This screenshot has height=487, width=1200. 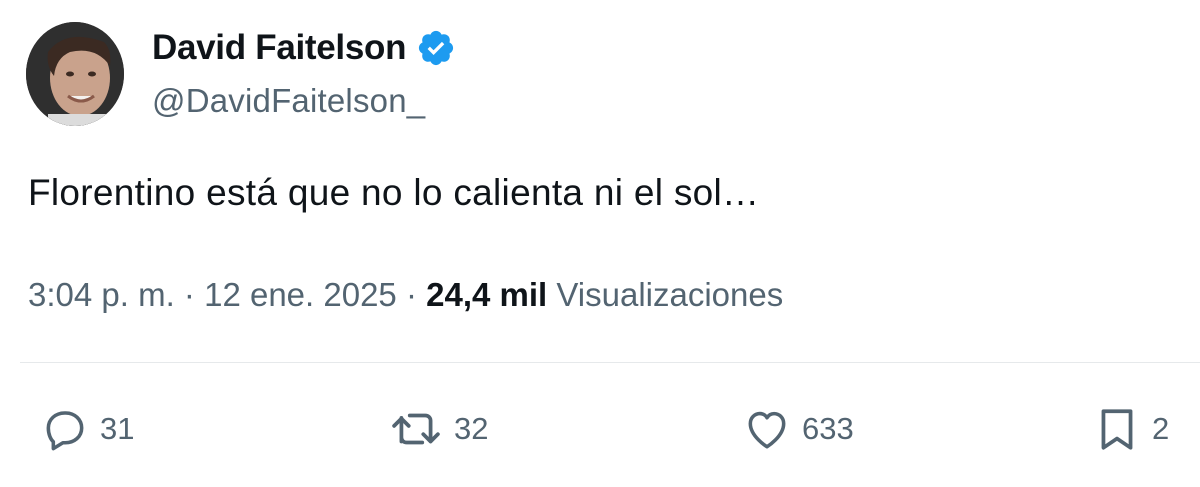 I want to click on bookmark-button: 2, so click(x=1130, y=429).